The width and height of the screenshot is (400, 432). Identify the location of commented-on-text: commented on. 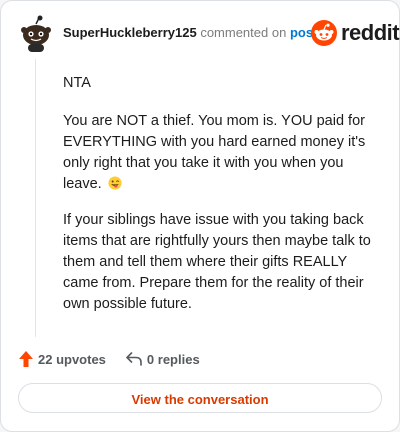
(243, 32).